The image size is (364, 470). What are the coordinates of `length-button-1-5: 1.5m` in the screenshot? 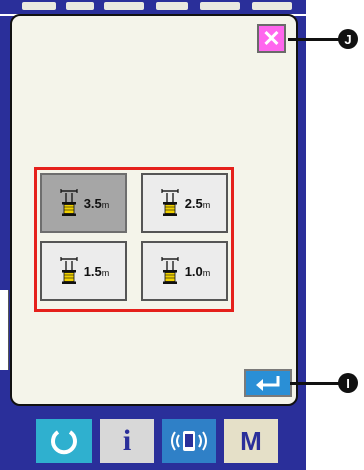 It's located at (83, 271).